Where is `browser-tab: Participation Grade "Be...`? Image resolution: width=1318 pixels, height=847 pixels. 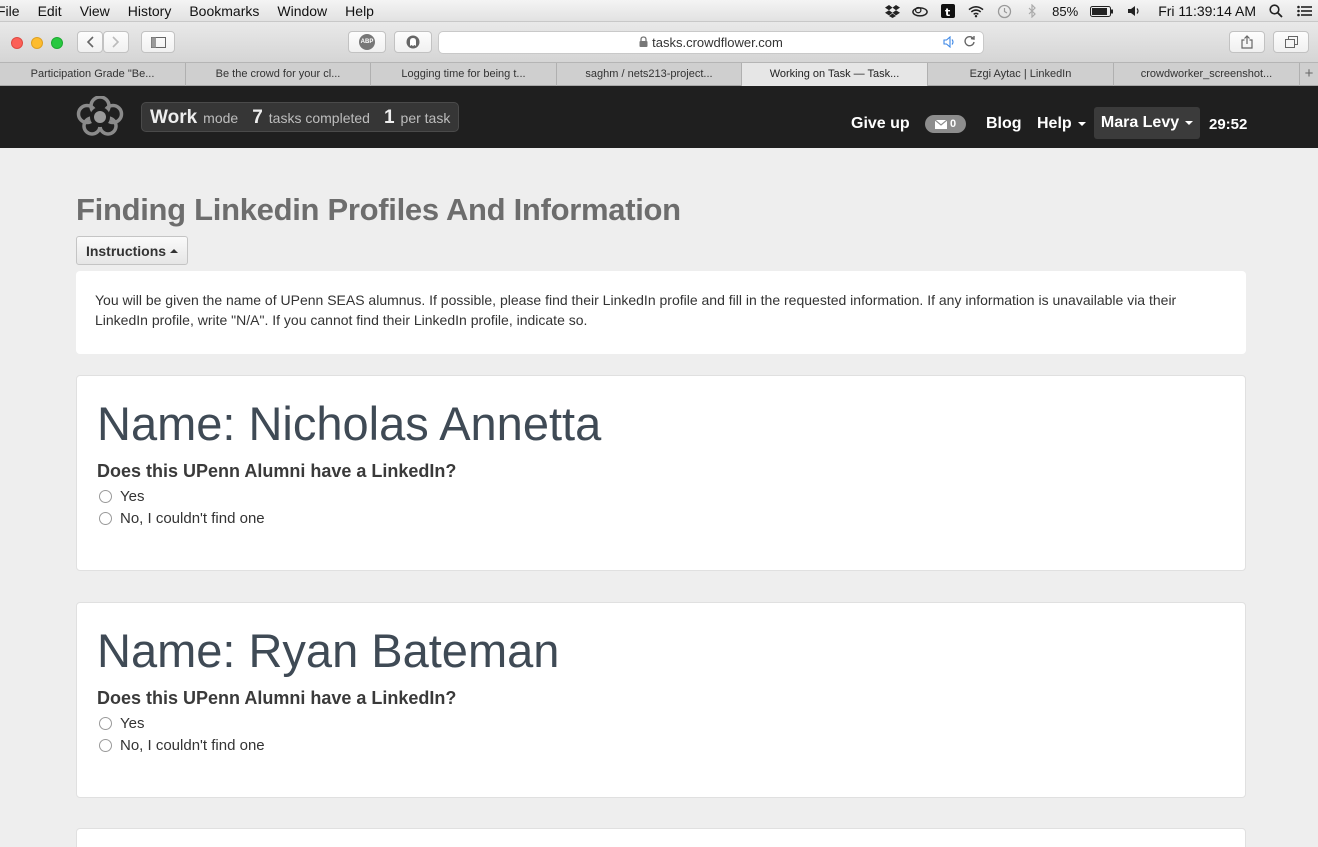 browser-tab: Participation Grade "Be... is located at coordinates (93, 74).